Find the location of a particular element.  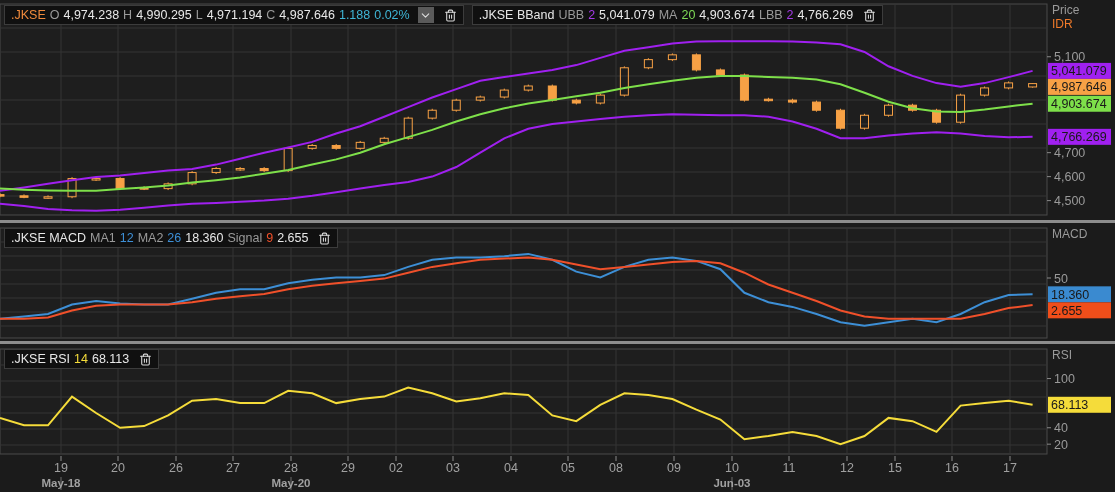

axis-month-label: May-18 is located at coordinates (61, 483).